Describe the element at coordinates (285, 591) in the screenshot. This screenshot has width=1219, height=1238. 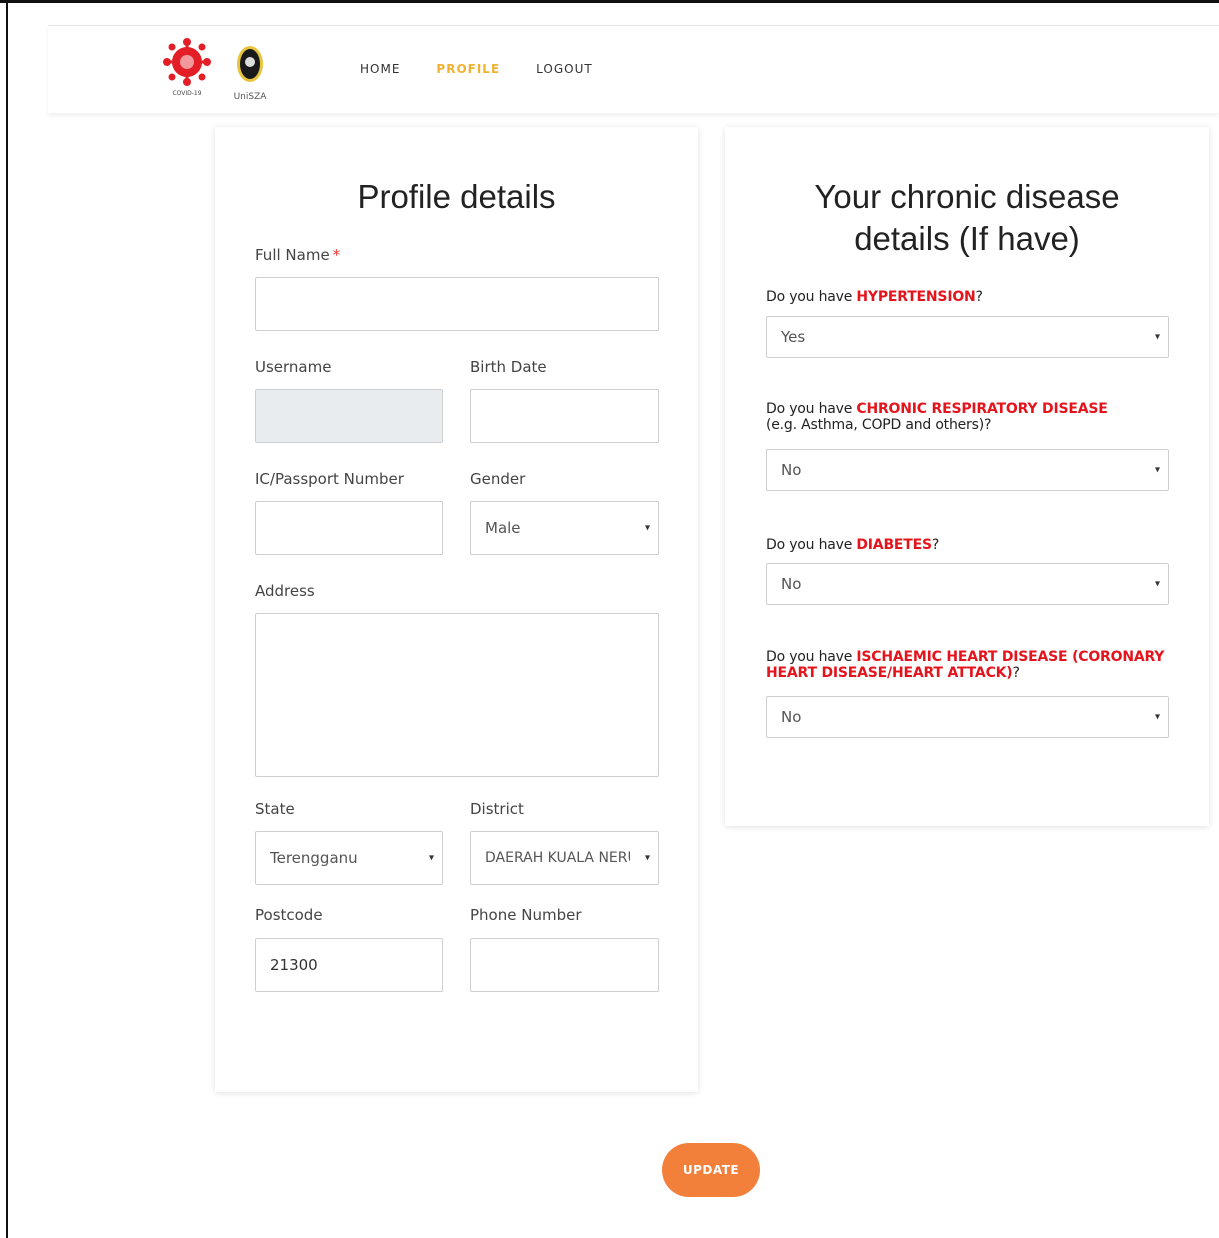
I see `address-label: Address` at that location.